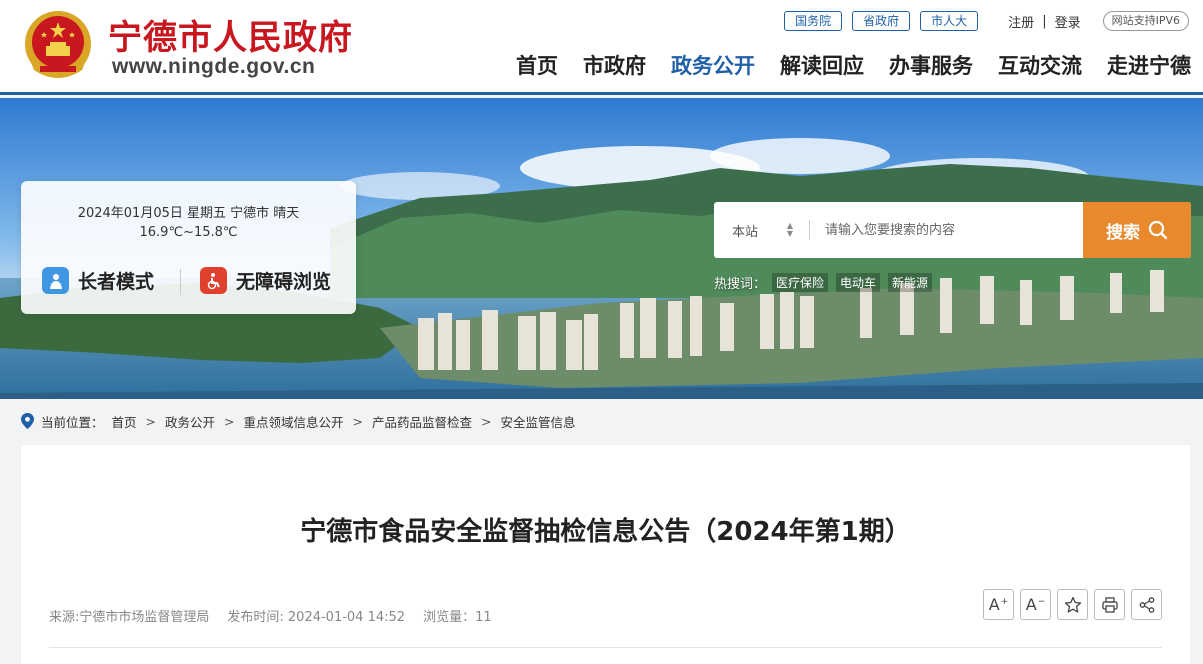 The width and height of the screenshot is (1203, 664). I want to click on font-increase-button: A+, so click(998, 604).